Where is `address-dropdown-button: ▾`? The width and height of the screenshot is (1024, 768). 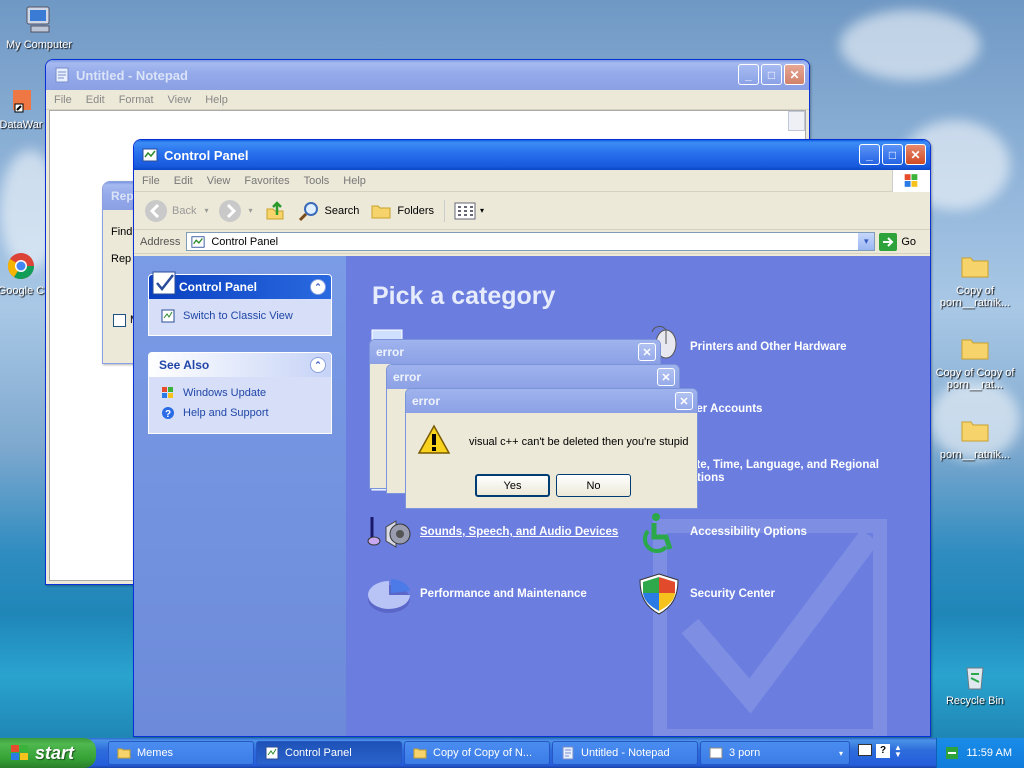
address-dropdown-button: ▾ is located at coordinates (866, 241).